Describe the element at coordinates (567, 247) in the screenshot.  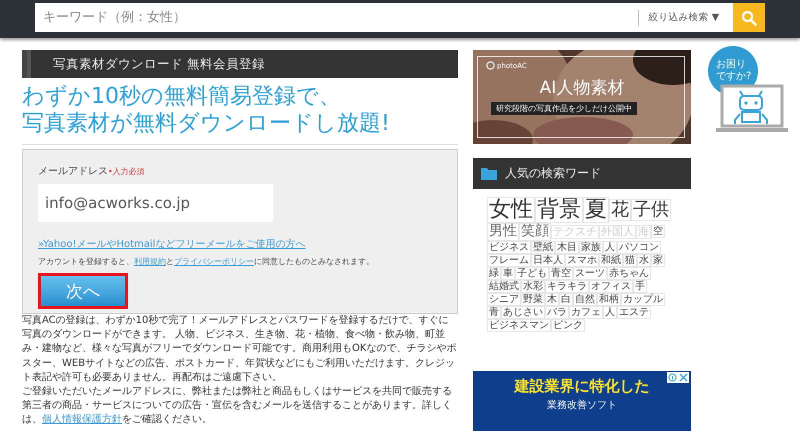
I see `keyword-tag: 木目` at that location.